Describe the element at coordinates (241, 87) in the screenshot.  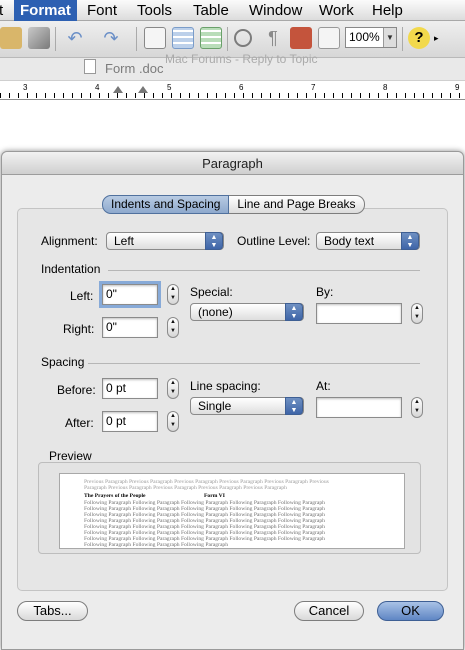
I see `ruler-number: 6` at that location.